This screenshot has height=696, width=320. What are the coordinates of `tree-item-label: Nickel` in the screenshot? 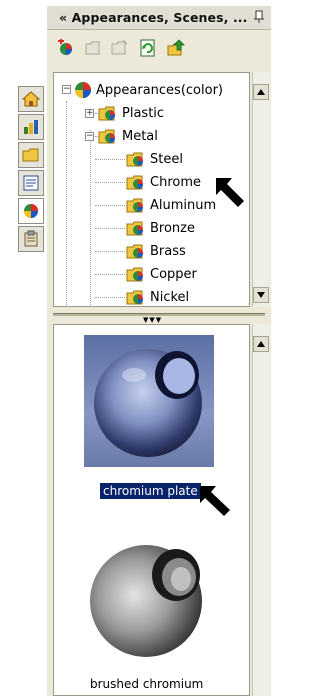 It's located at (170, 297).